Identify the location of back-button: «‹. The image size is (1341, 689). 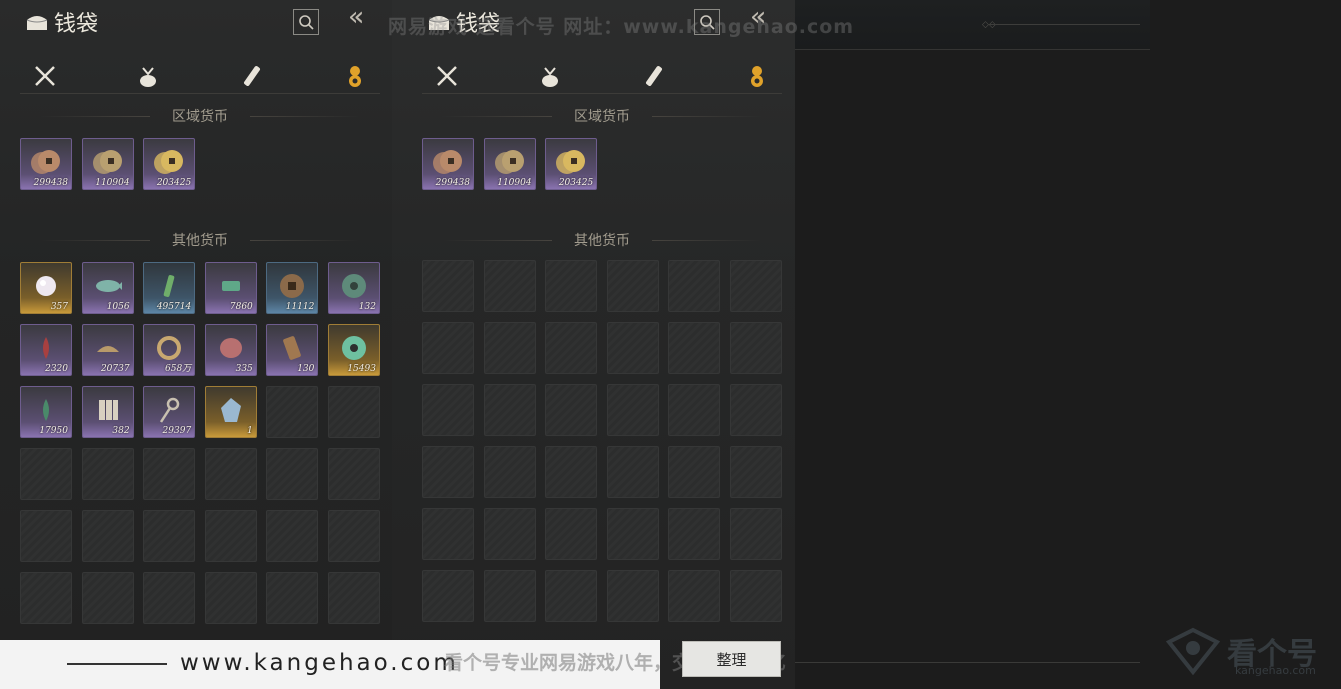
(356, 17).